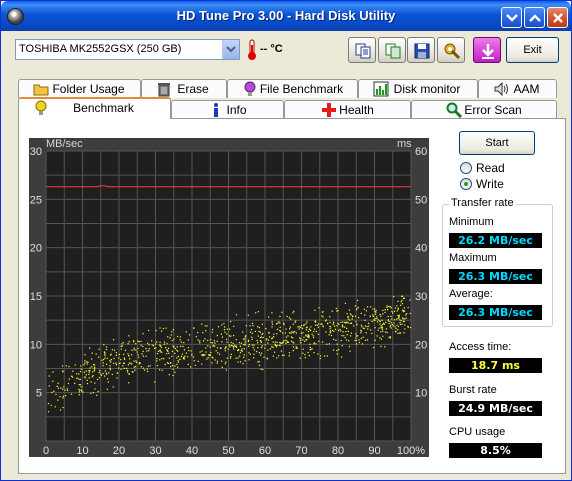  What do you see at coordinates (127, 49) in the screenshot?
I see `drive-select: TOSHIBA MK2552GSX (250 GB)` at bounding box center [127, 49].